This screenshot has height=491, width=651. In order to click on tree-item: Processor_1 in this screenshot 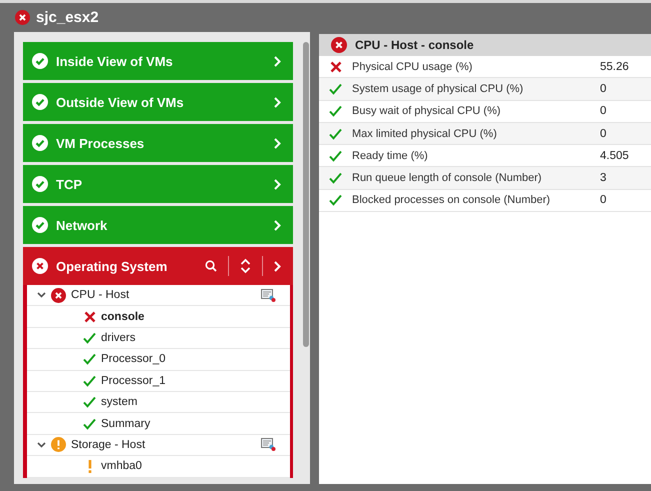, I will do `click(158, 381)`.